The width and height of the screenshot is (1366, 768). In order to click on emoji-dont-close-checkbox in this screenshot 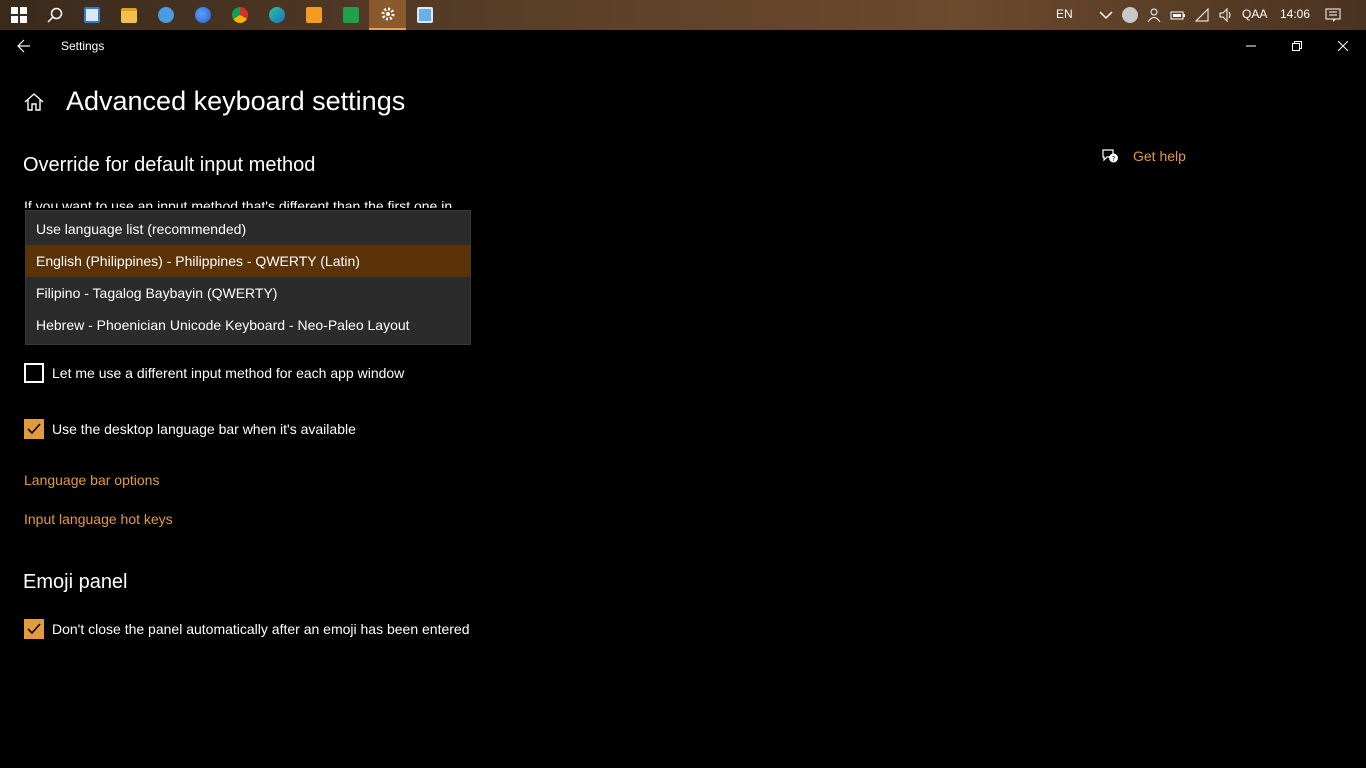, I will do `click(34, 629)`.